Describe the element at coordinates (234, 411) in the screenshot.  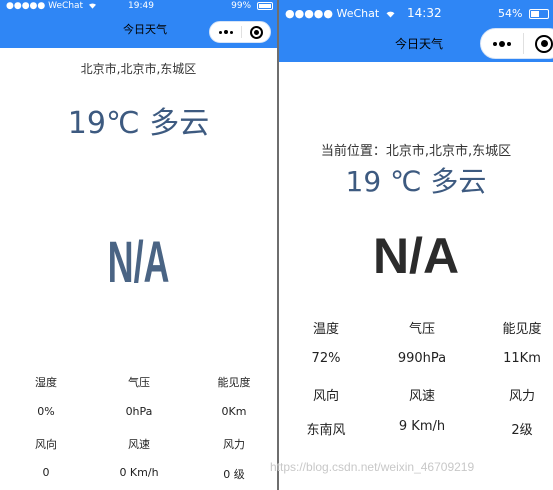
I see `visibility-value: 0Km` at that location.